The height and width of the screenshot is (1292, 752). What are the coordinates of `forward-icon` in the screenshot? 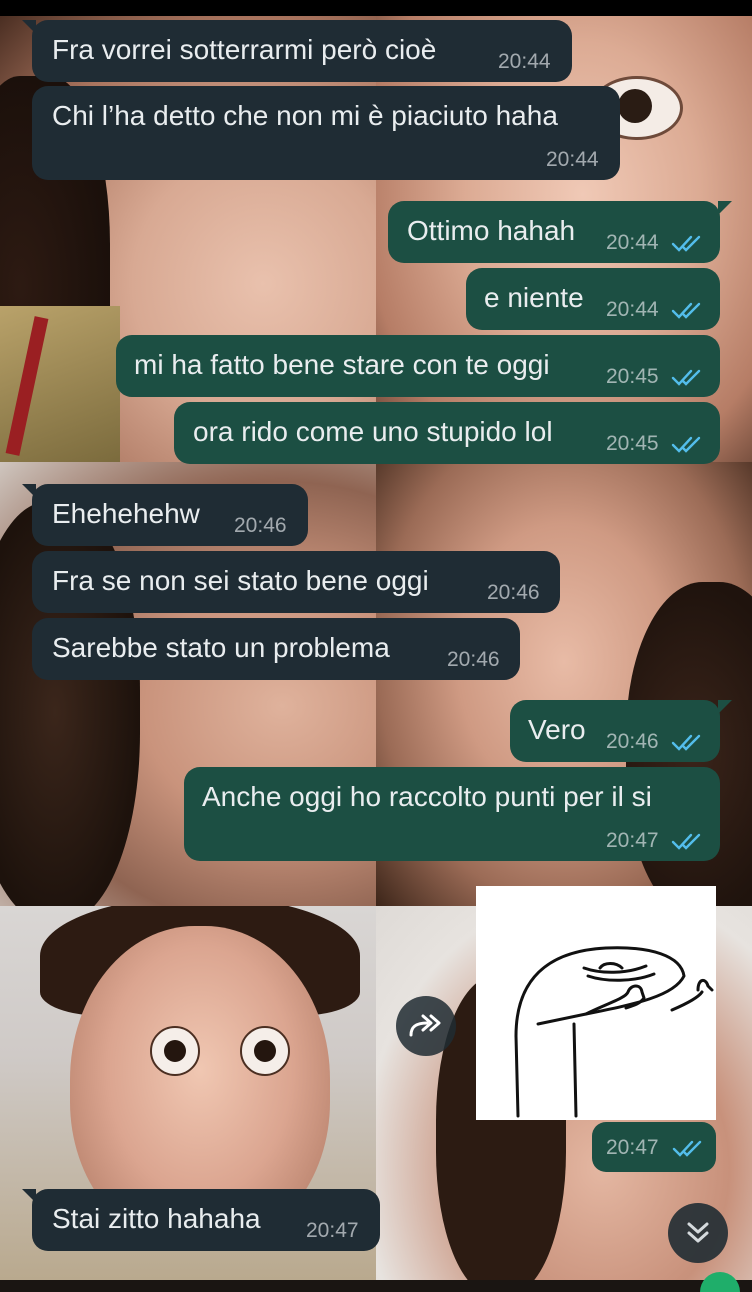 It's located at (425, 1025).